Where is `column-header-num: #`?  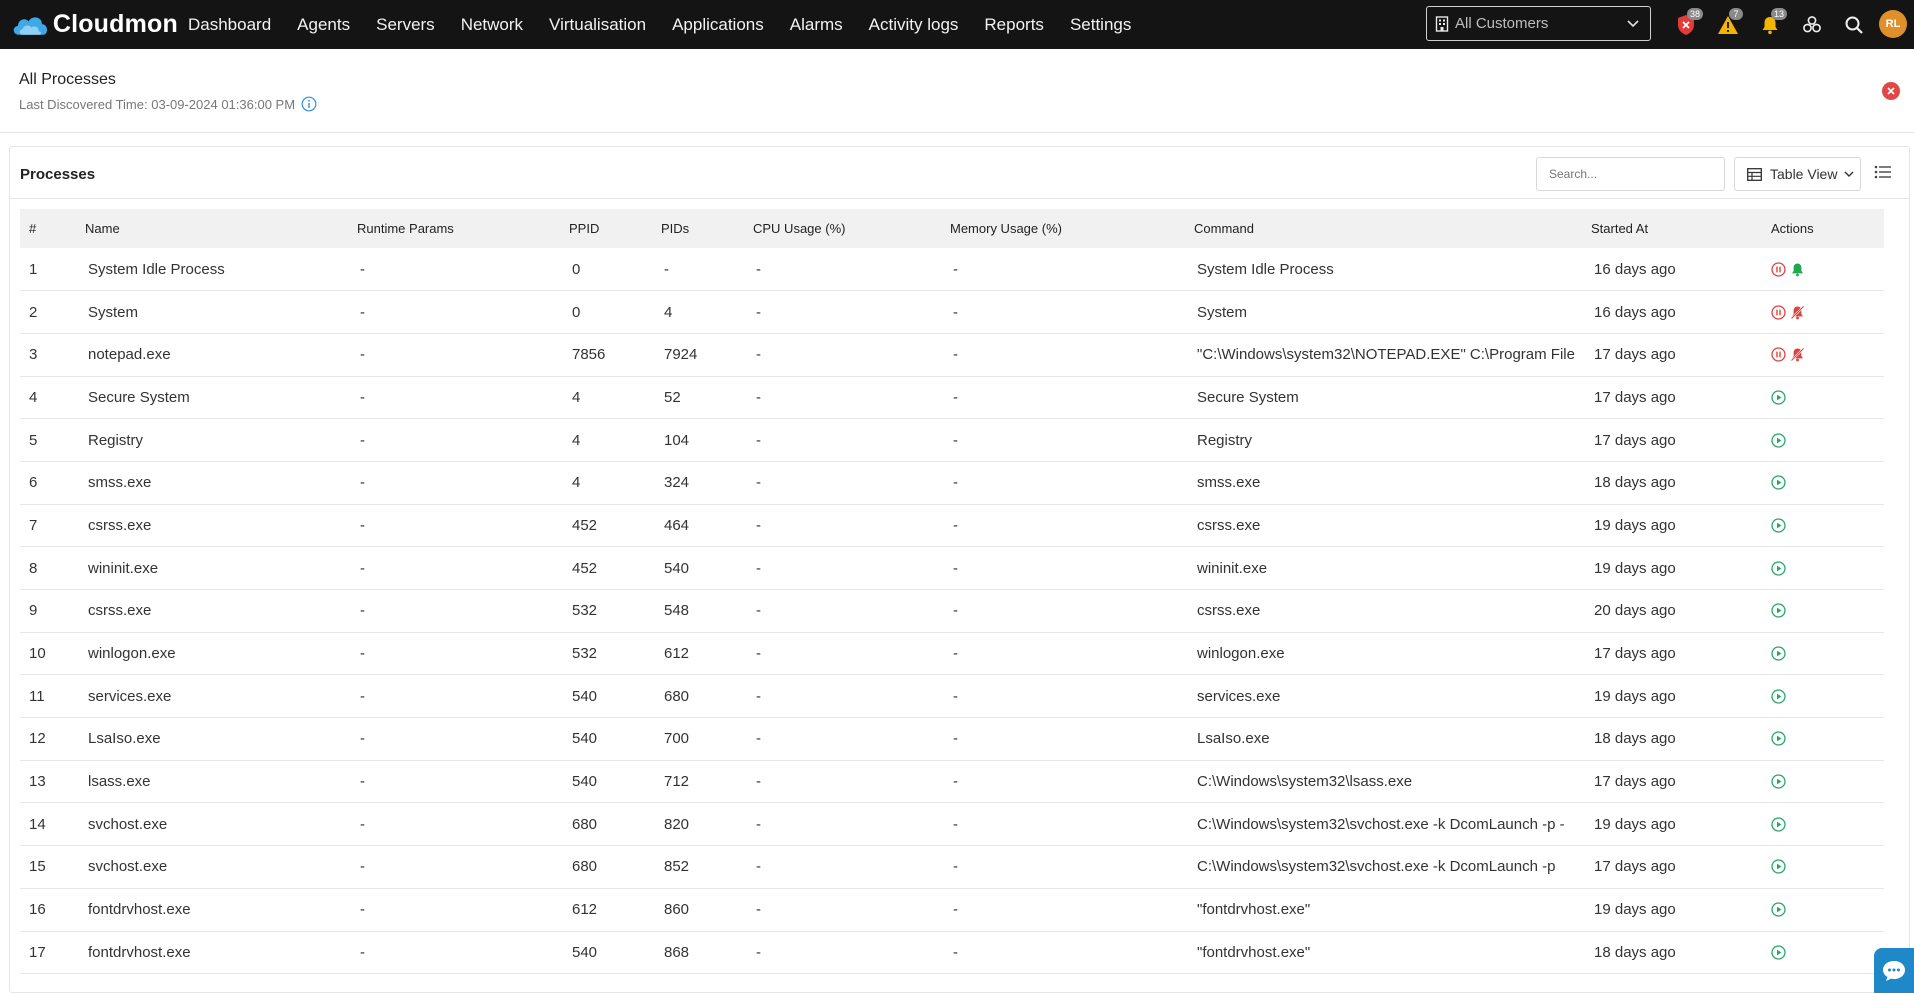
column-header-num: # is located at coordinates (52, 228).